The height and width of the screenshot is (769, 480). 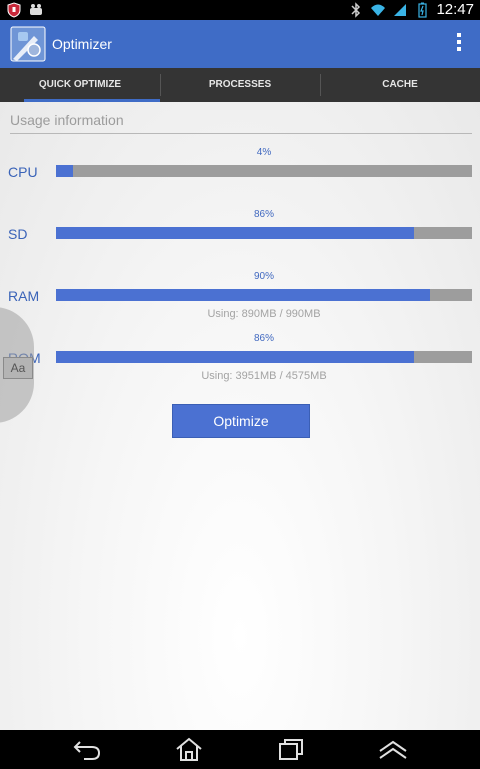 What do you see at coordinates (240, 10) in the screenshot?
I see `status-bar: 12:47` at bounding box center [240, 10].